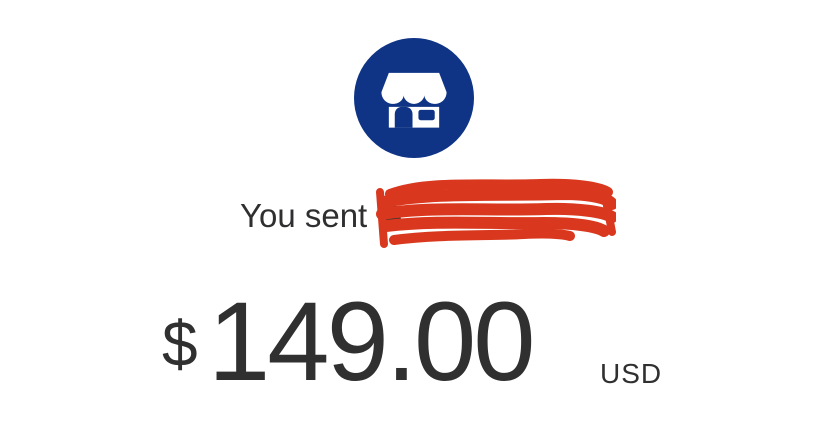  Describe the element at coordinates (450, 216) in the screenshot. I see `sent-to-line: You sent A` at that location.